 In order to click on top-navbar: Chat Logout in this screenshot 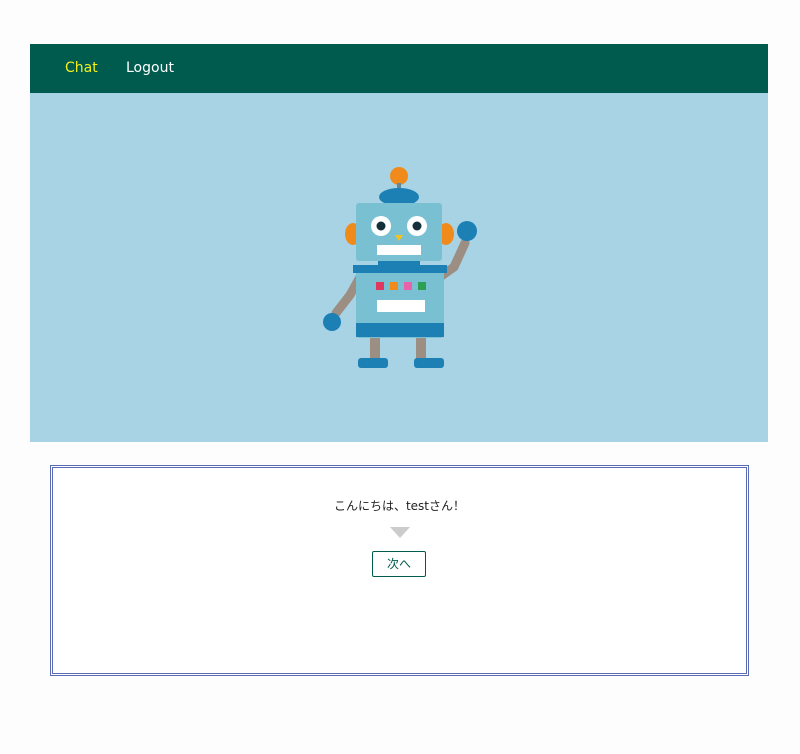, I will do `click(399, 68)`.